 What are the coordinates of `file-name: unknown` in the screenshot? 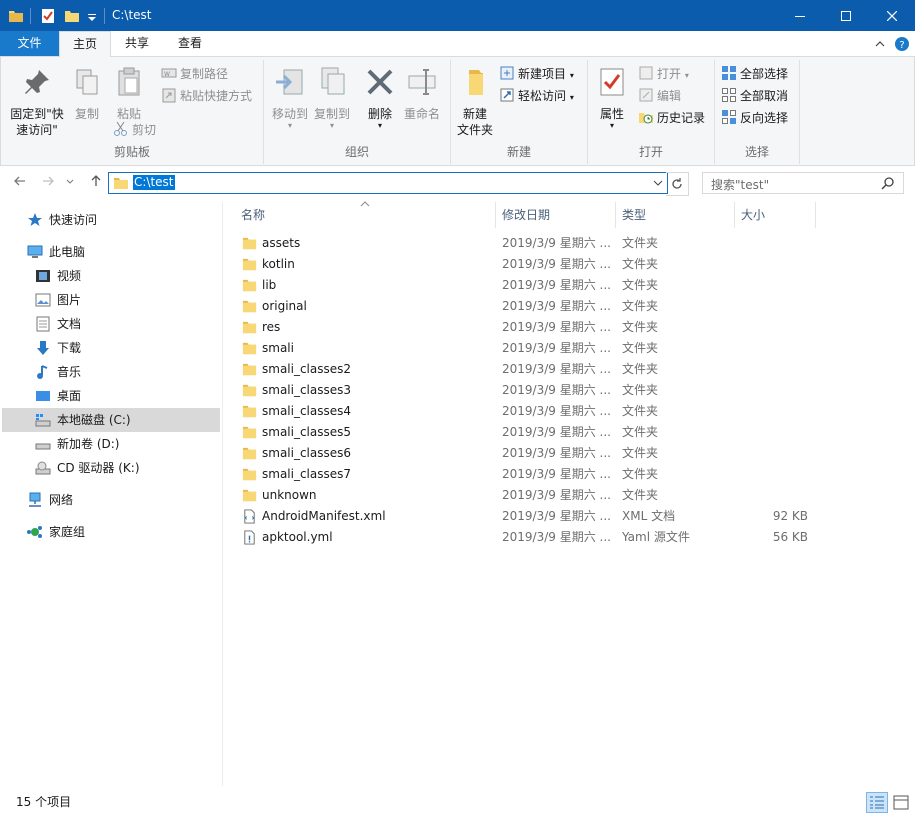 It's located at (289, 495).